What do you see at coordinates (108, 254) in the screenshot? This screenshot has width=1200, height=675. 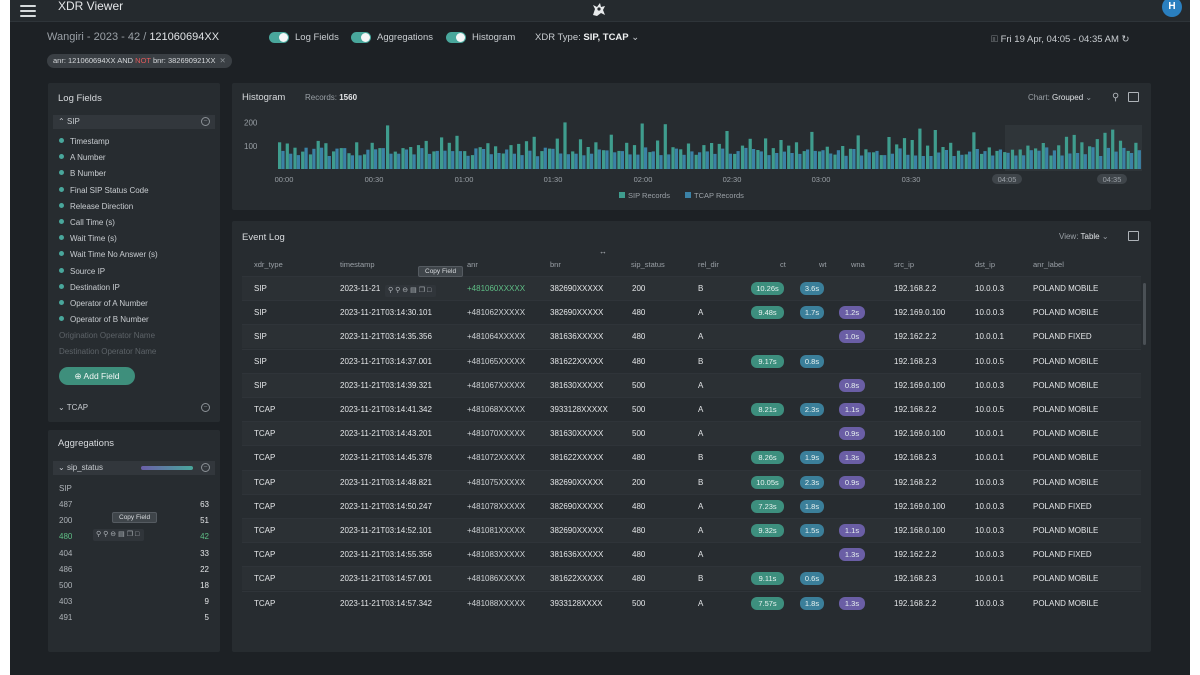 I see `field-item: Wait Time No Answer (s)` at bounding box center [108, 254].